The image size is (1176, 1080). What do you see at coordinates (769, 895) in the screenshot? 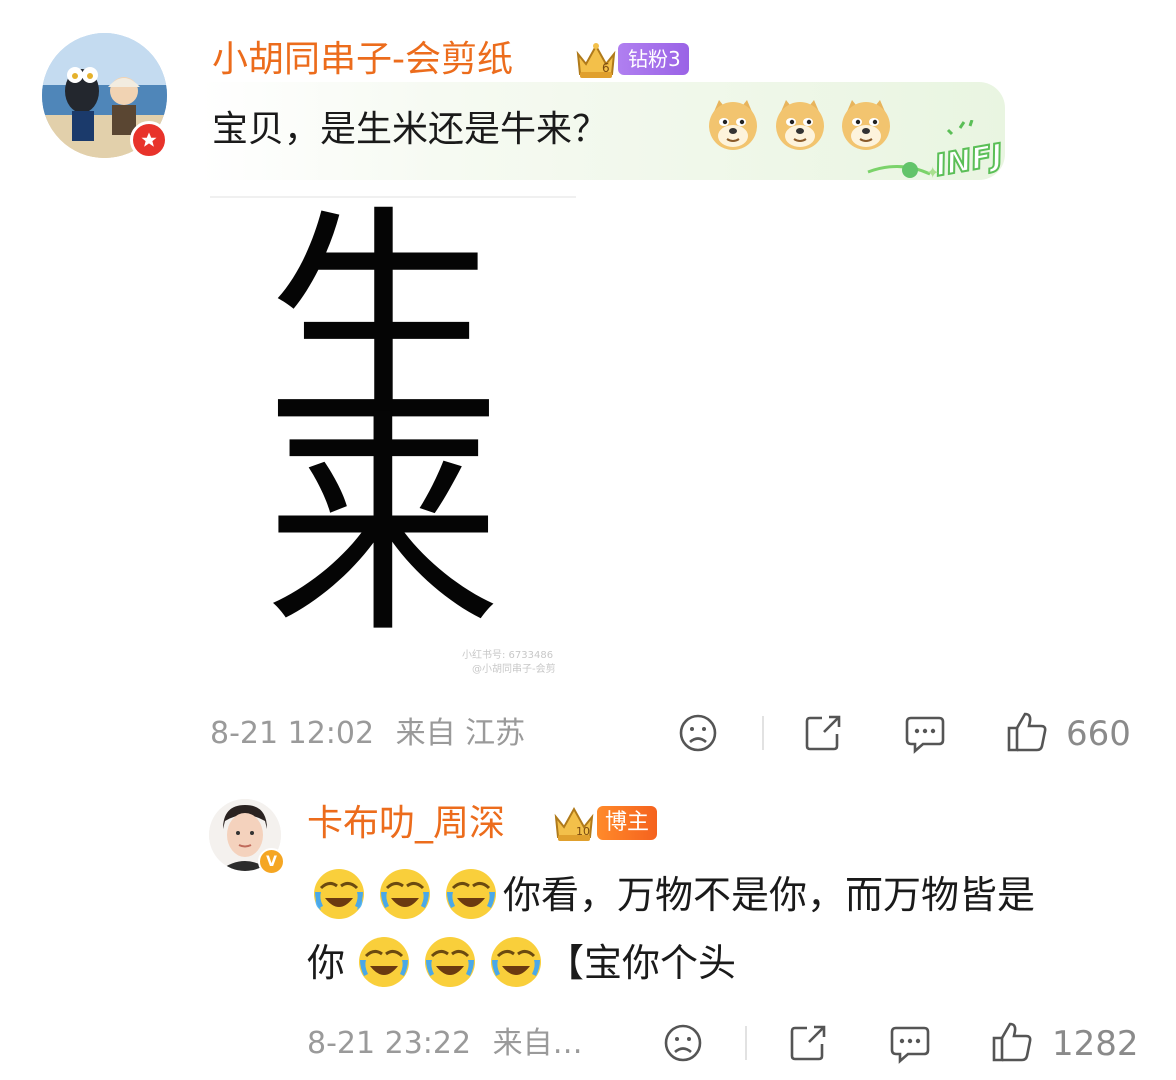
I see `comment-text-line-1: 你看，万物不是你，而万物皆是` at bounding box center [769, 895].